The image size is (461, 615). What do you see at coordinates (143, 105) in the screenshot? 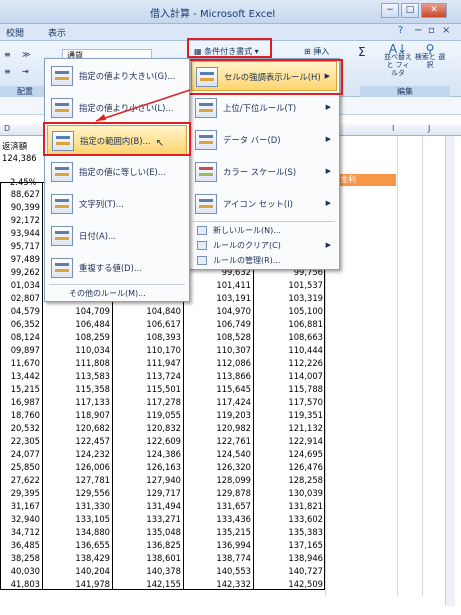
I see `callout-arrow` at bounding box center [143, 105].